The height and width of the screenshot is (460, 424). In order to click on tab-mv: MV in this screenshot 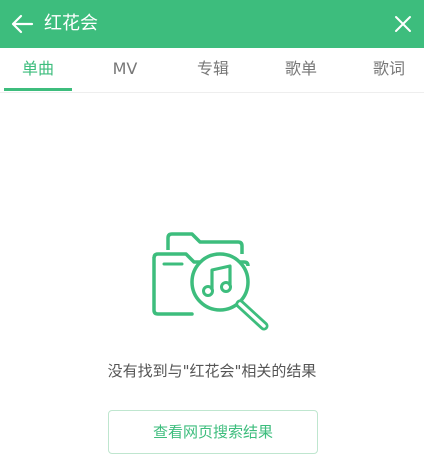, I will do `click(125, 70)`.